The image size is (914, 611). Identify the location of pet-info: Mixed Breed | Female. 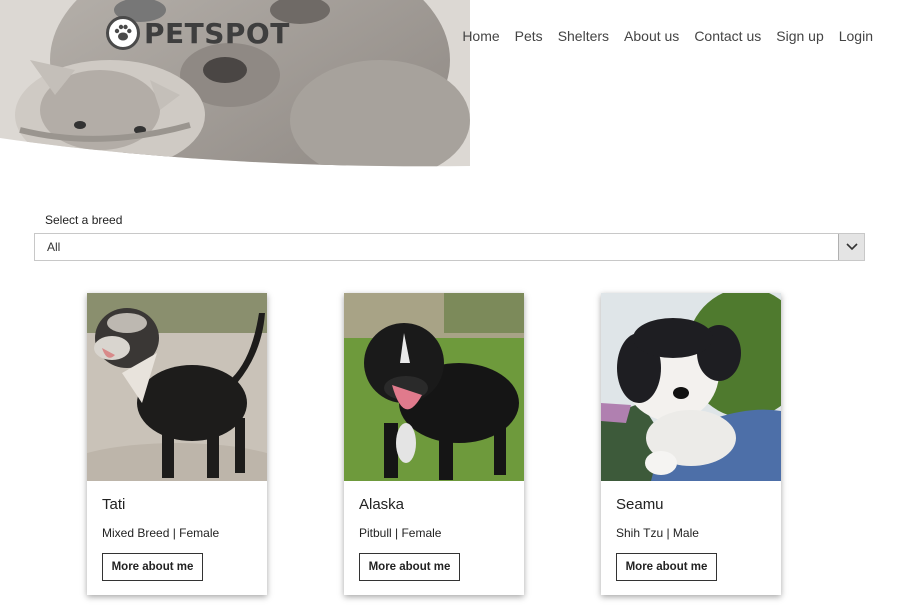
(161, 533).